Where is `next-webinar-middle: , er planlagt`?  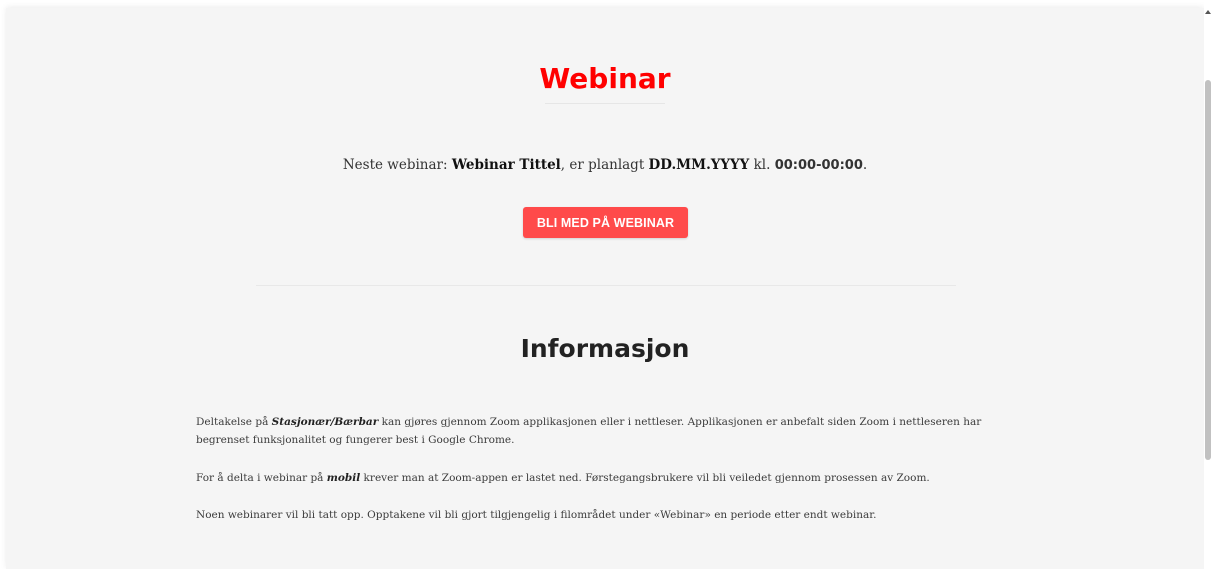
next-webinar-middle: , er planlagt is located at coordinates (604, 165).